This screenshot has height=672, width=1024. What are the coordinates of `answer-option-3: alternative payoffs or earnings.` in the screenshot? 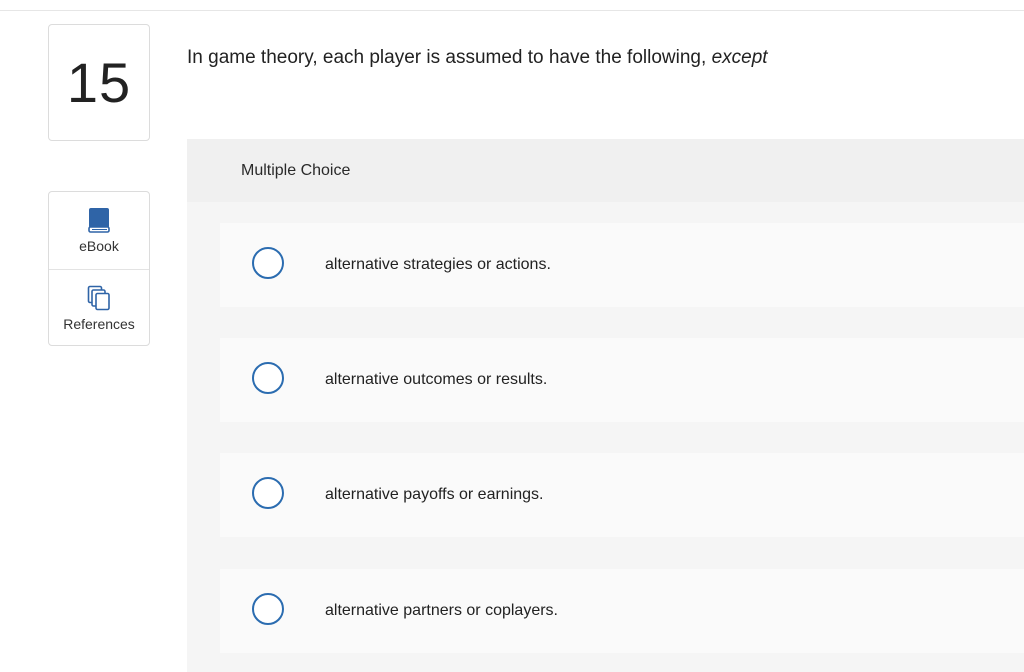 It's located at (622, 495).